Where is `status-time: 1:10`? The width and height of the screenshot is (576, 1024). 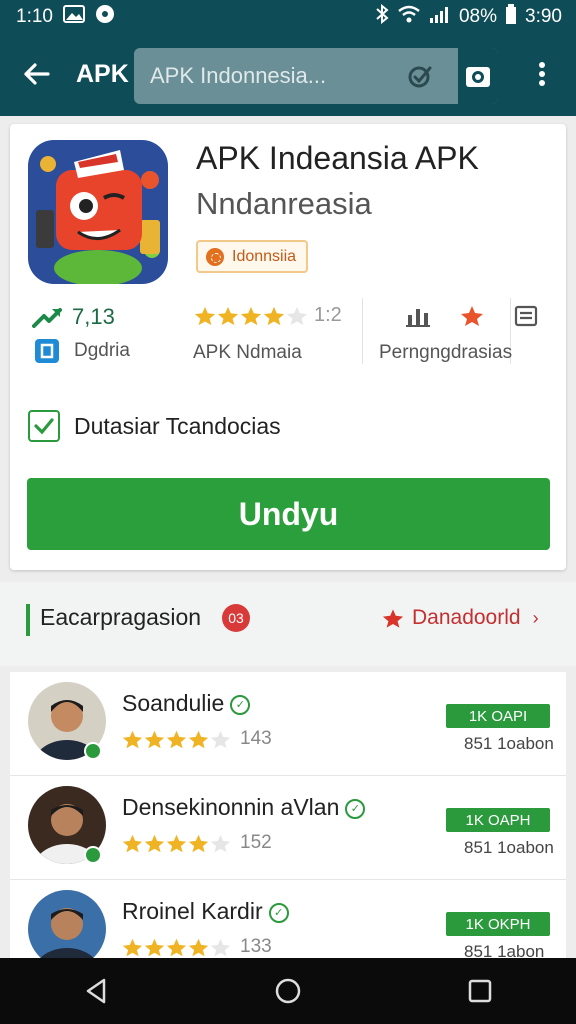
status-time: 1:10 is located at coordinates (34, 16).